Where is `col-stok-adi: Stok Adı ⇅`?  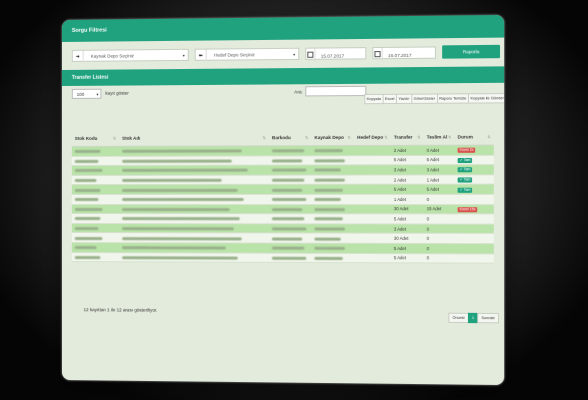
col-stok-adi: Stok Adı ⇅ is located at coordinates (194, 137).